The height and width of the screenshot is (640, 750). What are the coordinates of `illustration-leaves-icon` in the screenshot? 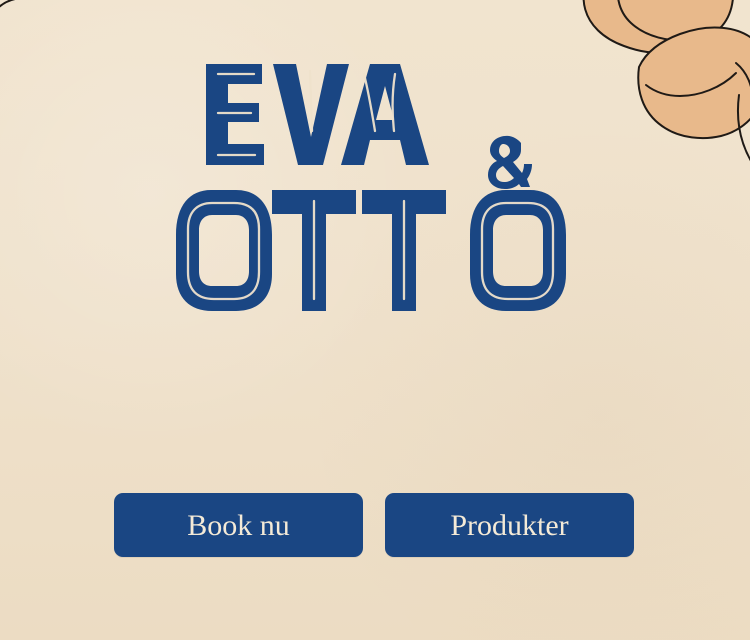 It's located at (660, 106).